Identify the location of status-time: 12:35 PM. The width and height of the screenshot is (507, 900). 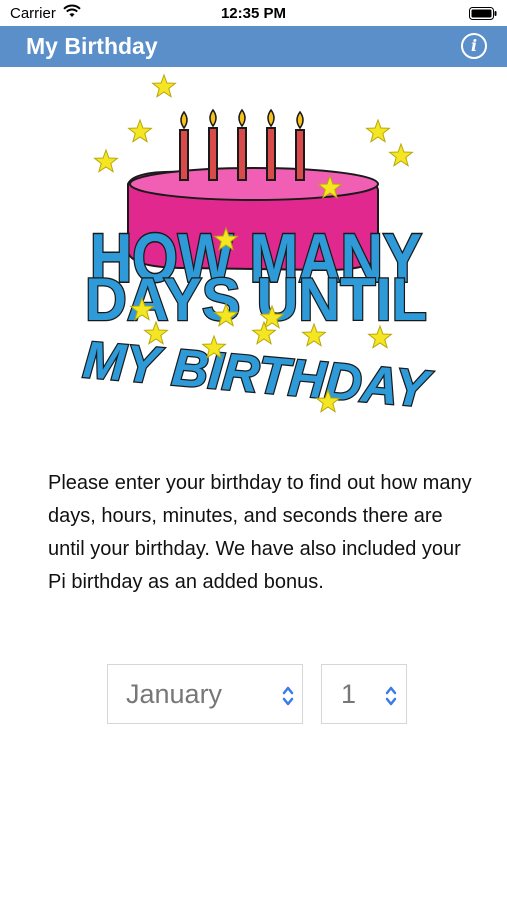
(253, 13).